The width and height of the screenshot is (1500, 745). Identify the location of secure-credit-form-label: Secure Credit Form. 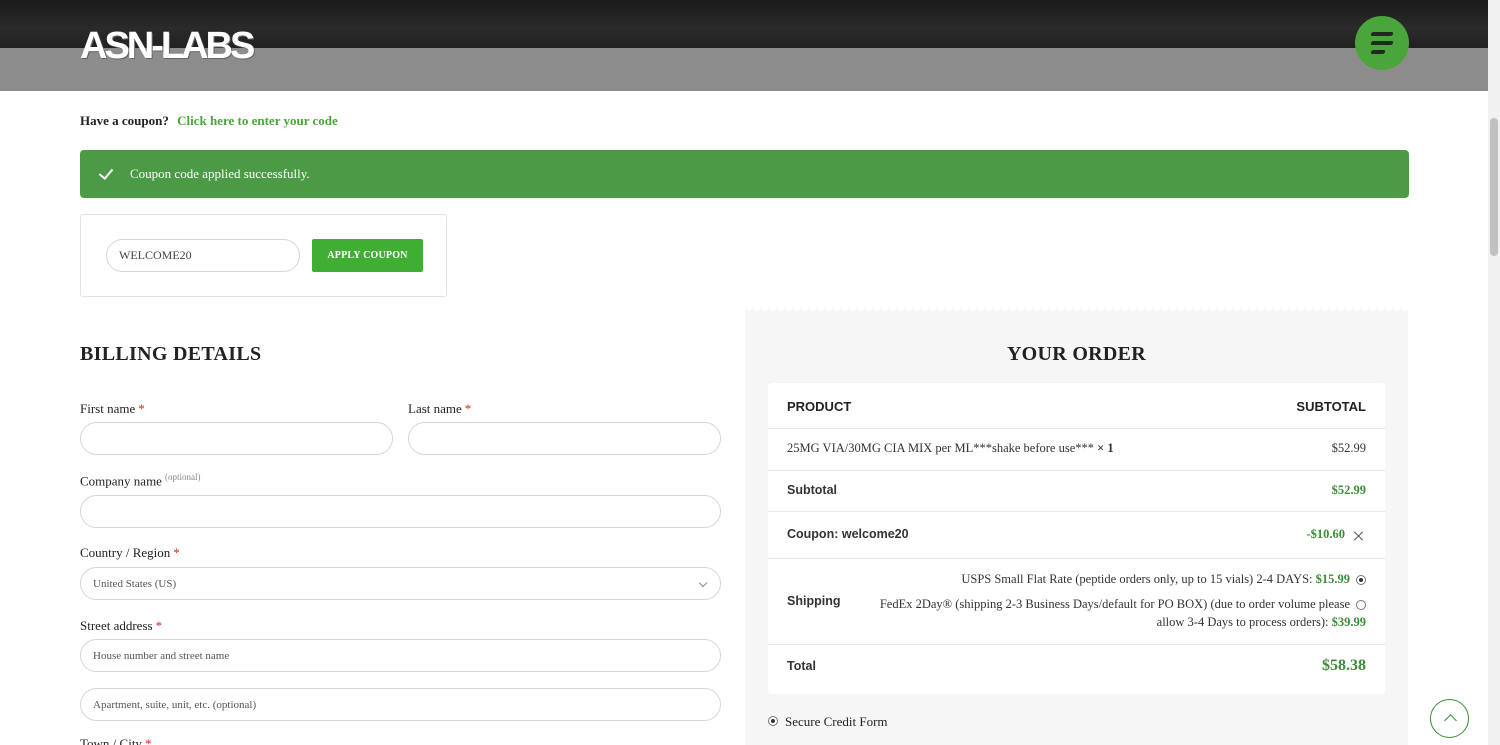
(836, 722).